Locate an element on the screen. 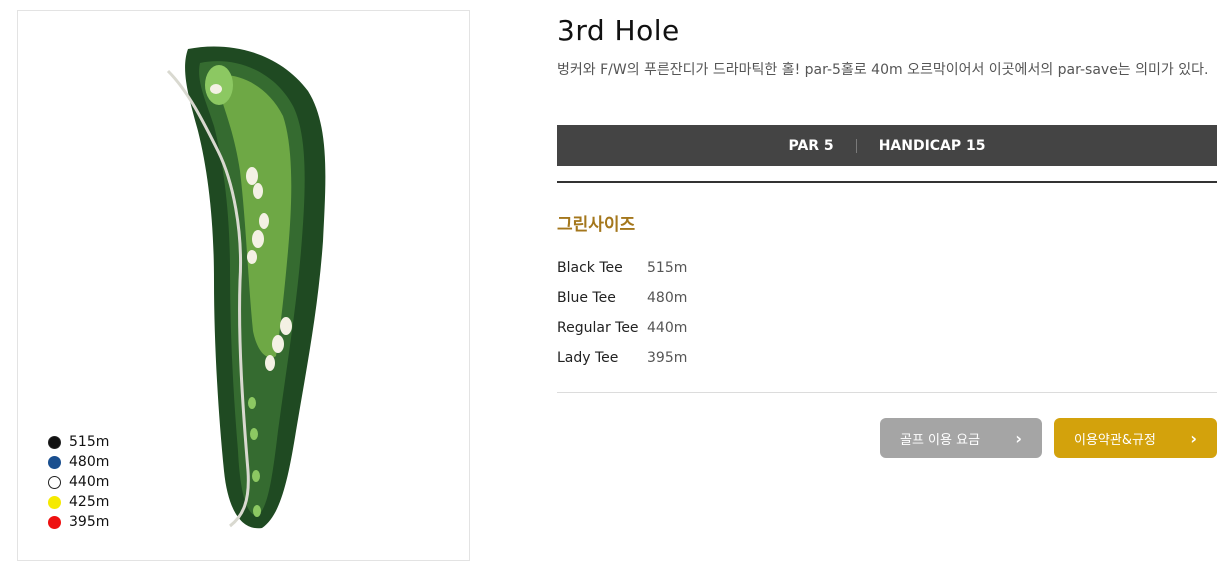 The width and height of the screenshot is (1231, 571). yellow-dot-icon is located at coordinates (54, 502).